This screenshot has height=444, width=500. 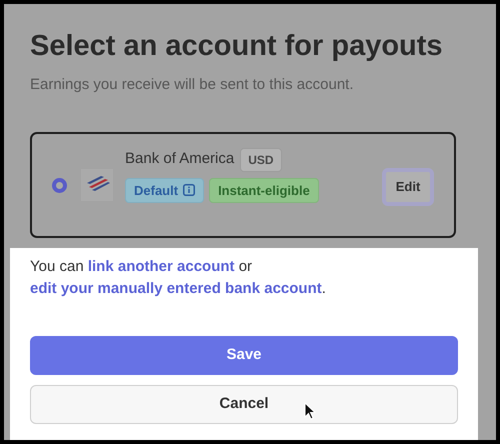 I want to click on page-title: Select an account for payouts, so click(x=237, y=46).